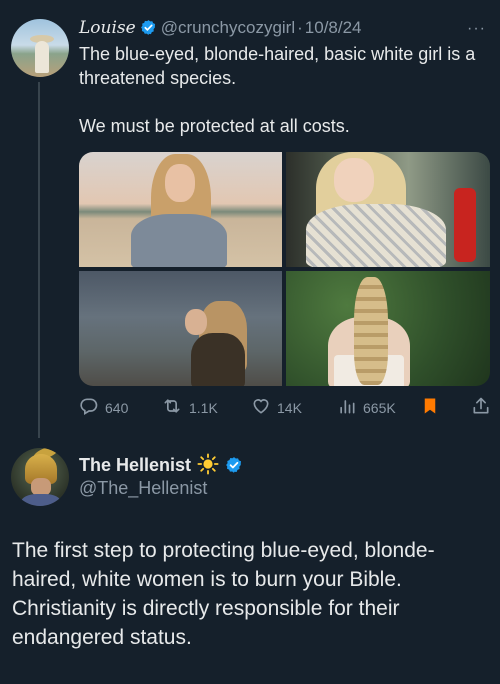 This screenshot has height=684, width=500. Describe the element at coordinates (289, 407) in the screenshot. I see `like-count: 14K` at that location.